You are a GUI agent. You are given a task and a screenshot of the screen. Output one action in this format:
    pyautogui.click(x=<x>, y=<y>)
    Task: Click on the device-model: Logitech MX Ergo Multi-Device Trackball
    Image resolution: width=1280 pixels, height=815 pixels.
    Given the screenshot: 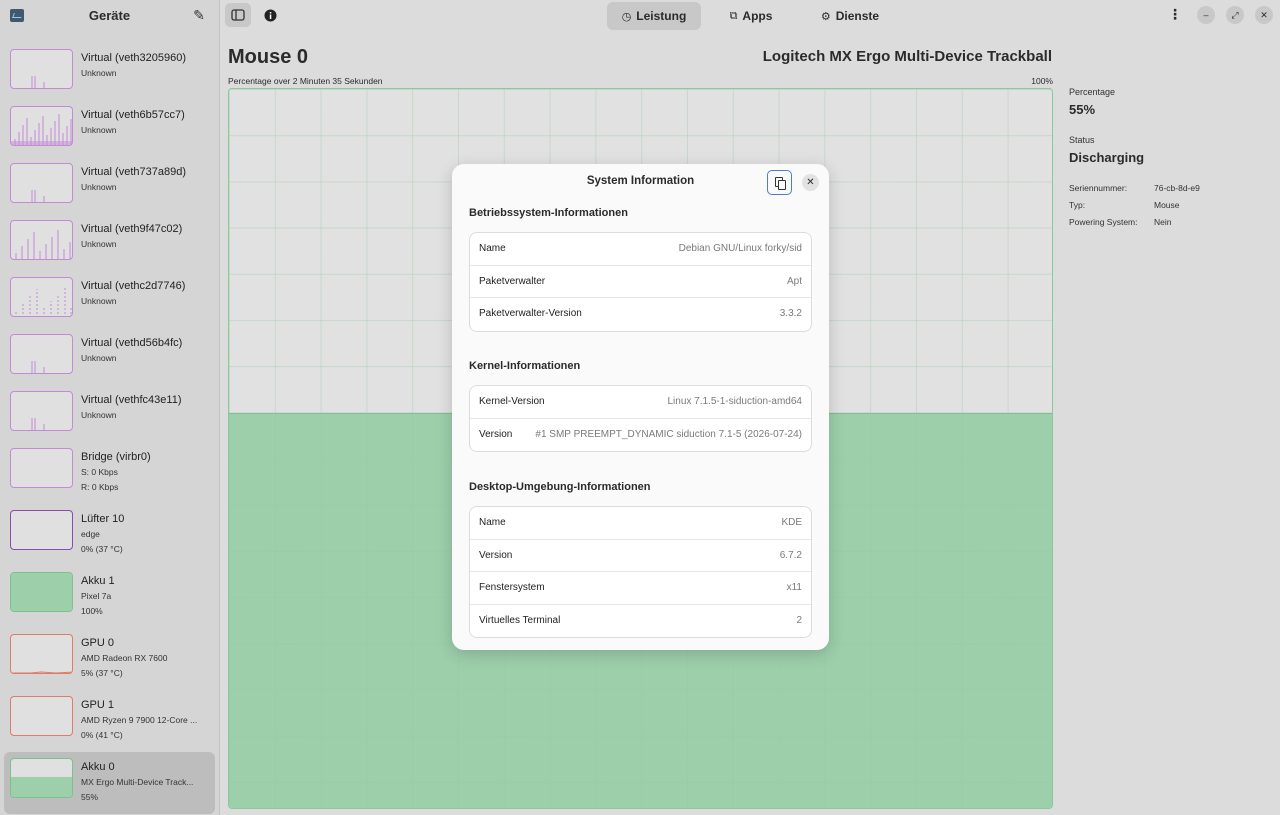 What is the action you would take?
    pyautogui.click(x=907, y=56)
    